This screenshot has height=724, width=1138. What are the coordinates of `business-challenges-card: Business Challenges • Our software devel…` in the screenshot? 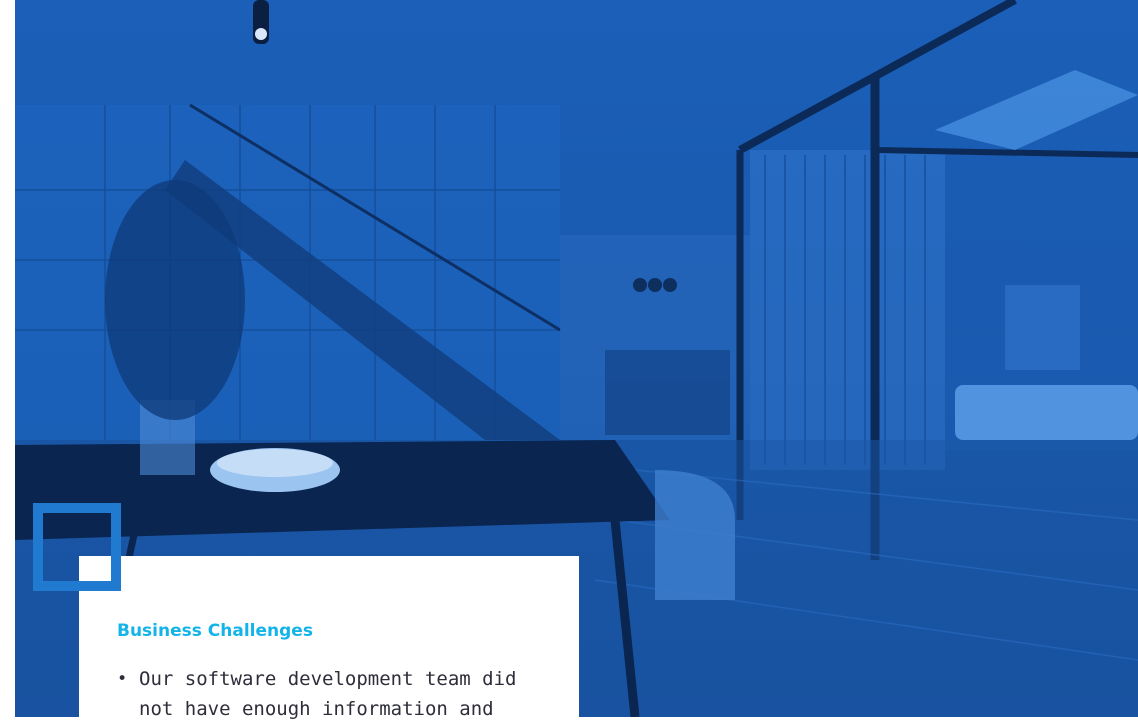 It's located at (329, 638).